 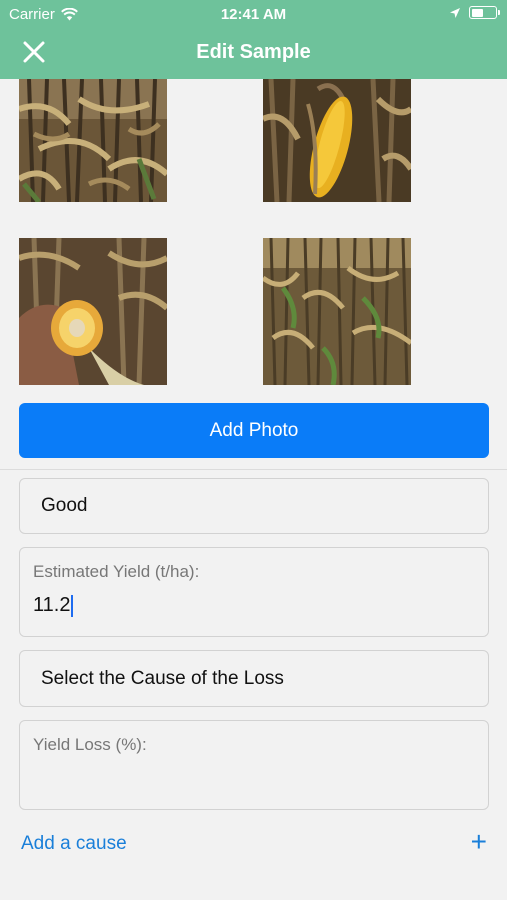 I want to click on yield-loss-label: Yield Loss (%):, so click(x=90, y=744).